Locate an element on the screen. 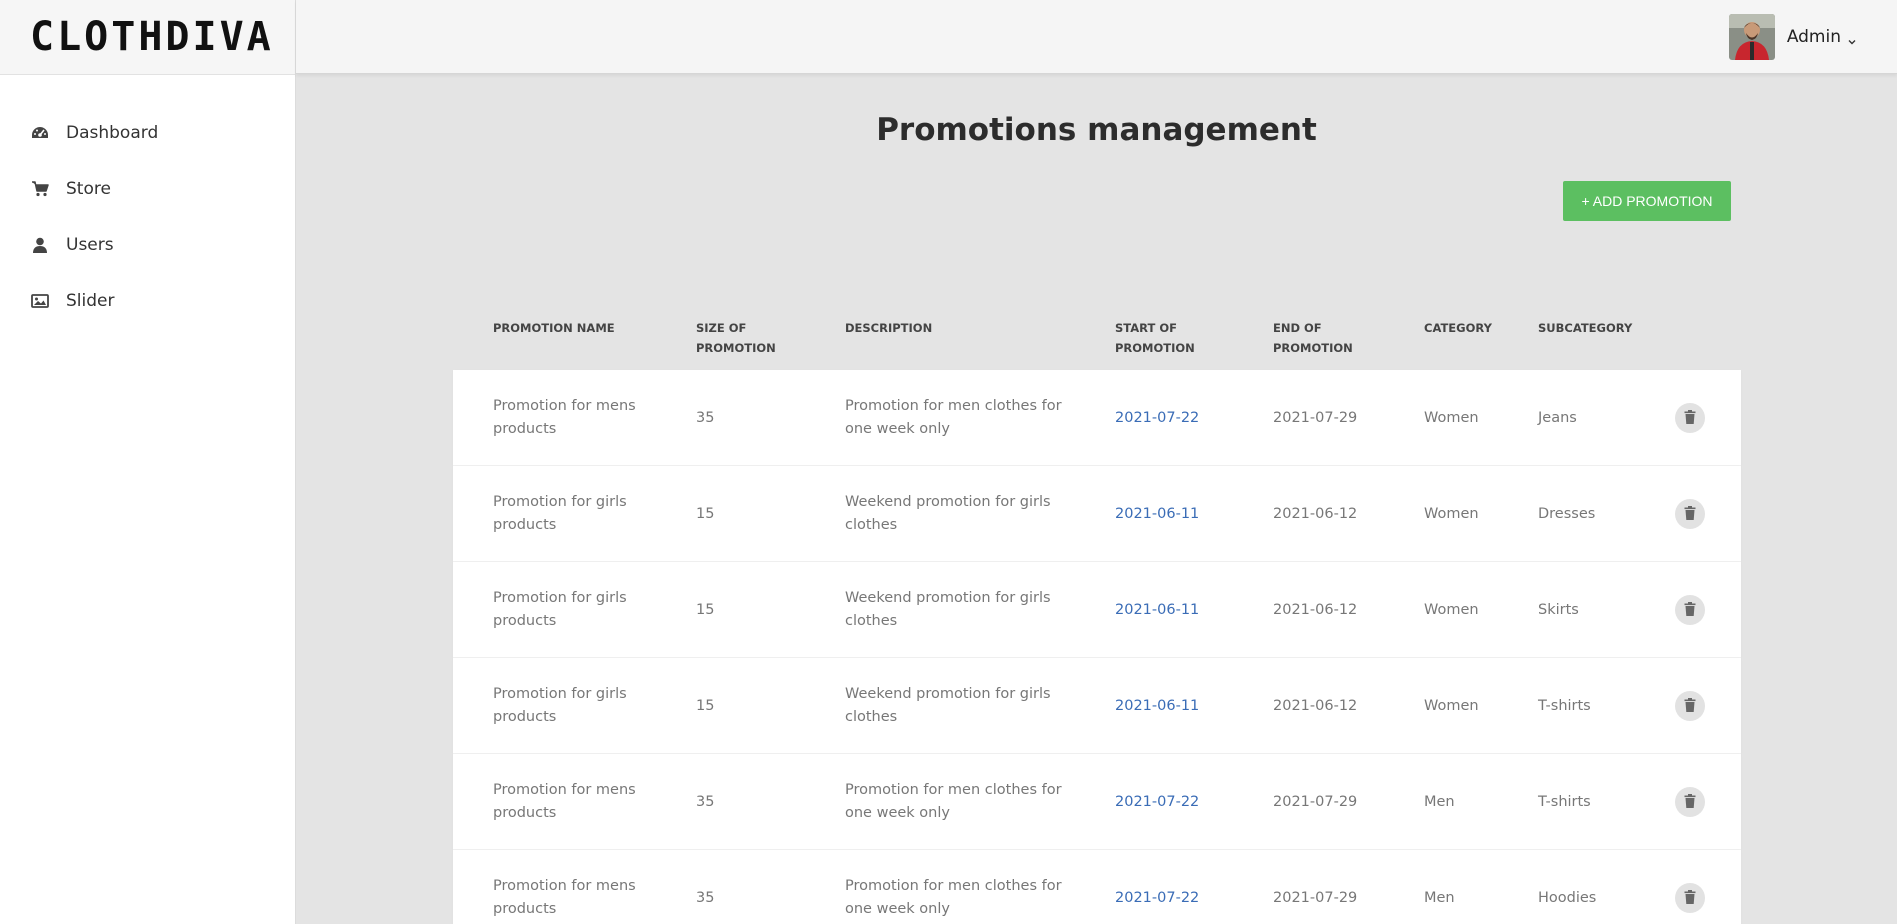  add-promotion-button: + ADD PROMOTION is located at coordinates (1647, 201).